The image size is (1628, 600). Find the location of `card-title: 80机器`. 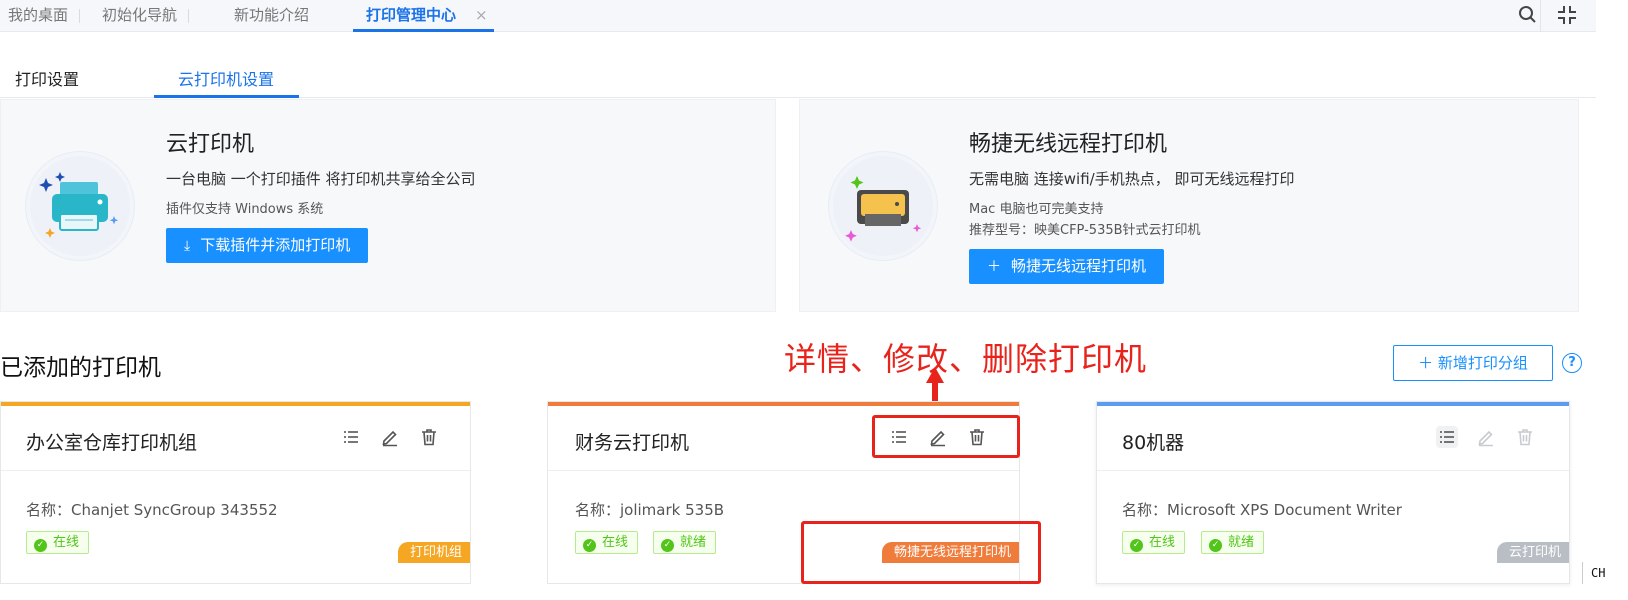

card-title: 80机器 is located at coordinates (1153, 443).